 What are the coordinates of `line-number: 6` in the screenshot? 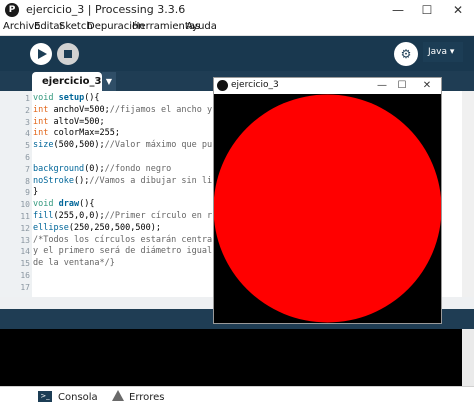 It's located at (27, 157).